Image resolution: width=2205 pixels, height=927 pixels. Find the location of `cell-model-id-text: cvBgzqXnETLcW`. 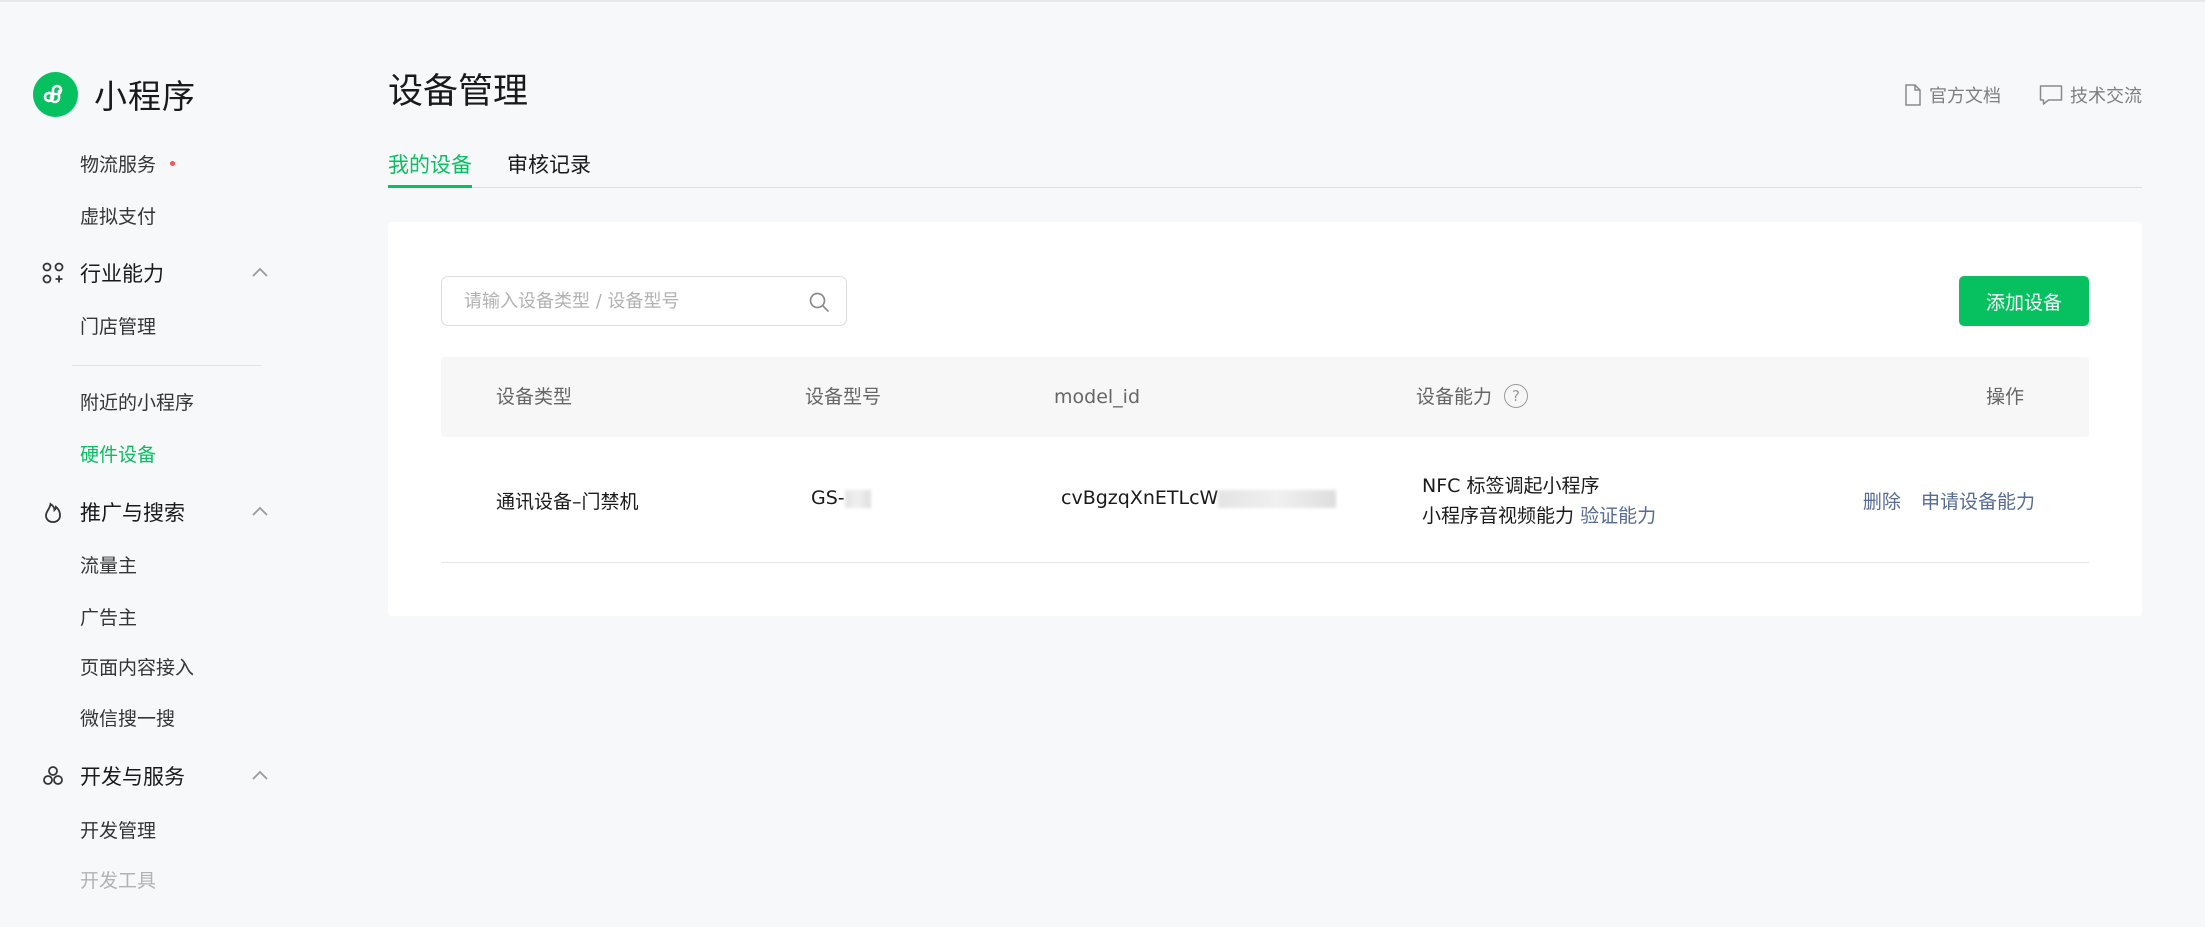

cell-model-id-text: cvBgzqXnETLcW is located at coordinates (1140, 498).